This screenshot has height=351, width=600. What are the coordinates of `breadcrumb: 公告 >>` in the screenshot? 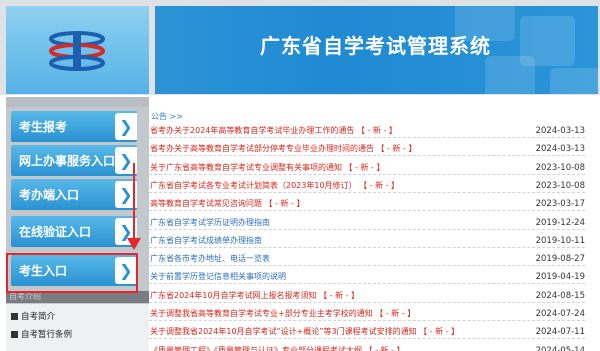 It's located at (167, 116).